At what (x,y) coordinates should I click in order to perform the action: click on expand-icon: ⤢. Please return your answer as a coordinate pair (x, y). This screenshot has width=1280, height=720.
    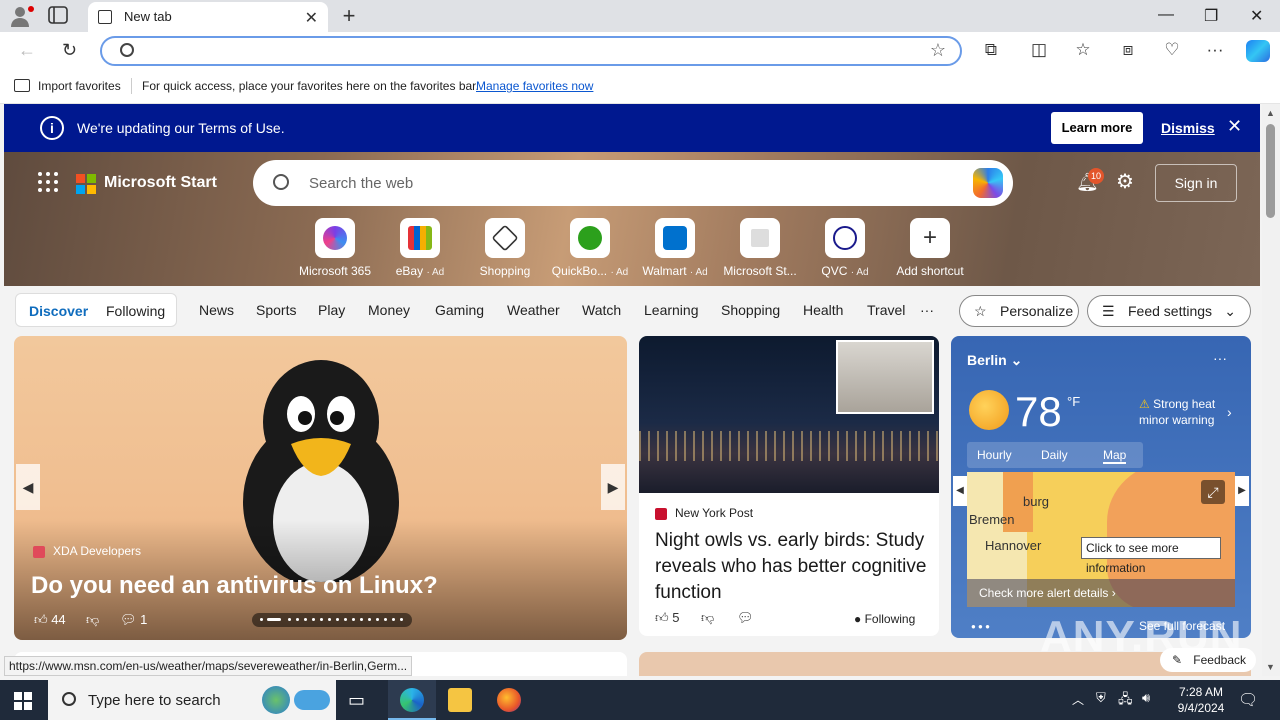
    Looking at the image, I should click on (1213, 492).